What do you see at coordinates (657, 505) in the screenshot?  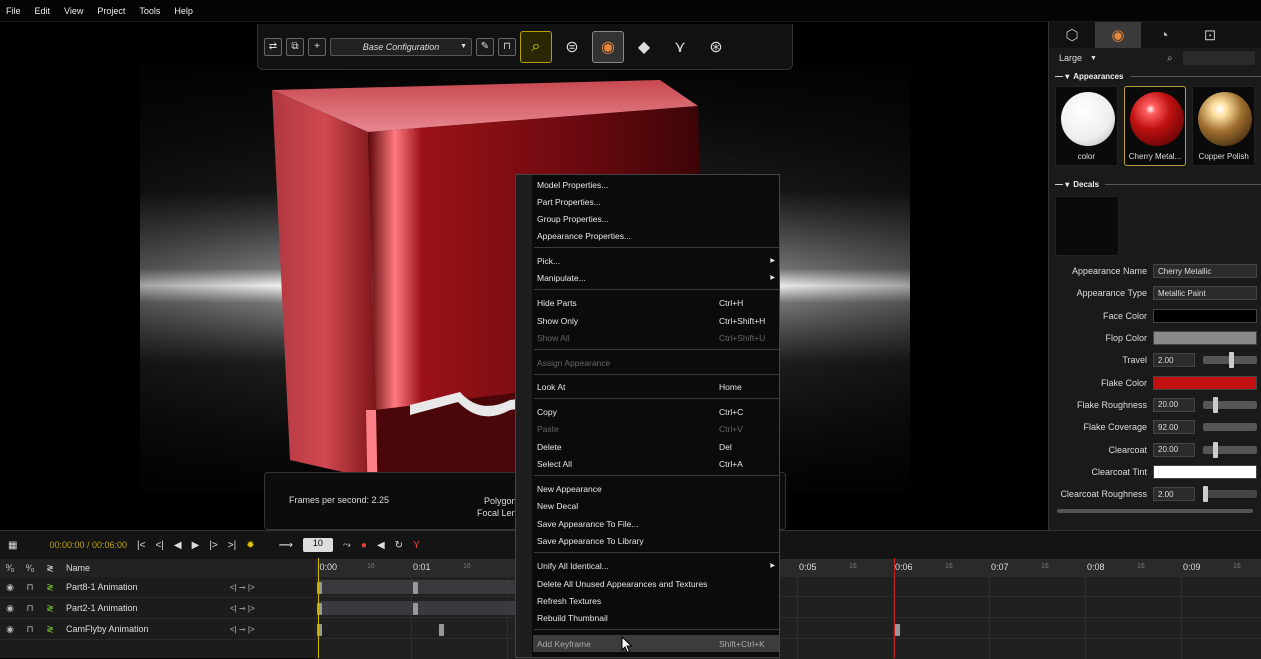 I see `menu-new-decal: New Decal` at bounding box center [657, 505].